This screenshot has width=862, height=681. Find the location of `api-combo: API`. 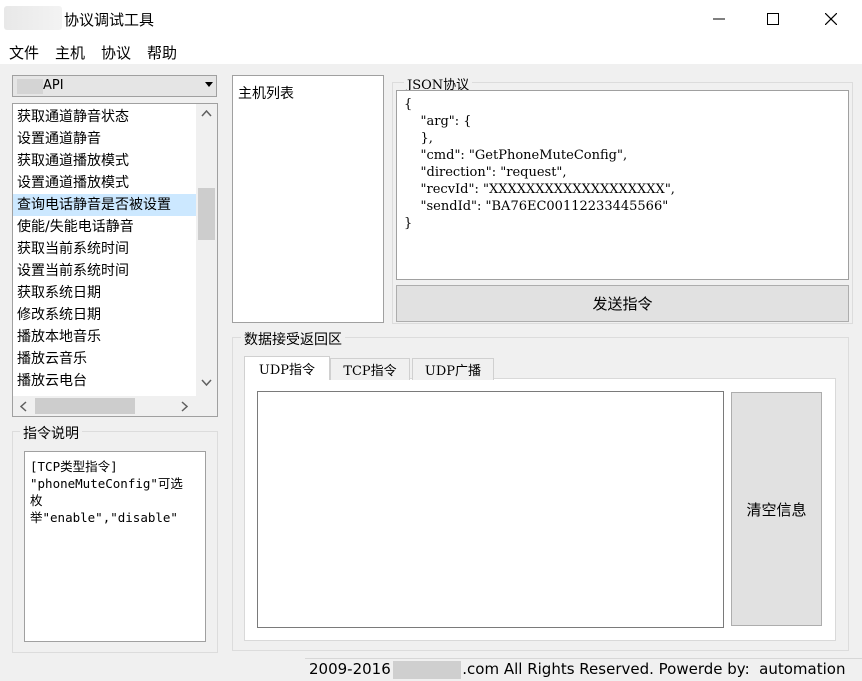

api-combo: API is located at coordinates (114, 86).